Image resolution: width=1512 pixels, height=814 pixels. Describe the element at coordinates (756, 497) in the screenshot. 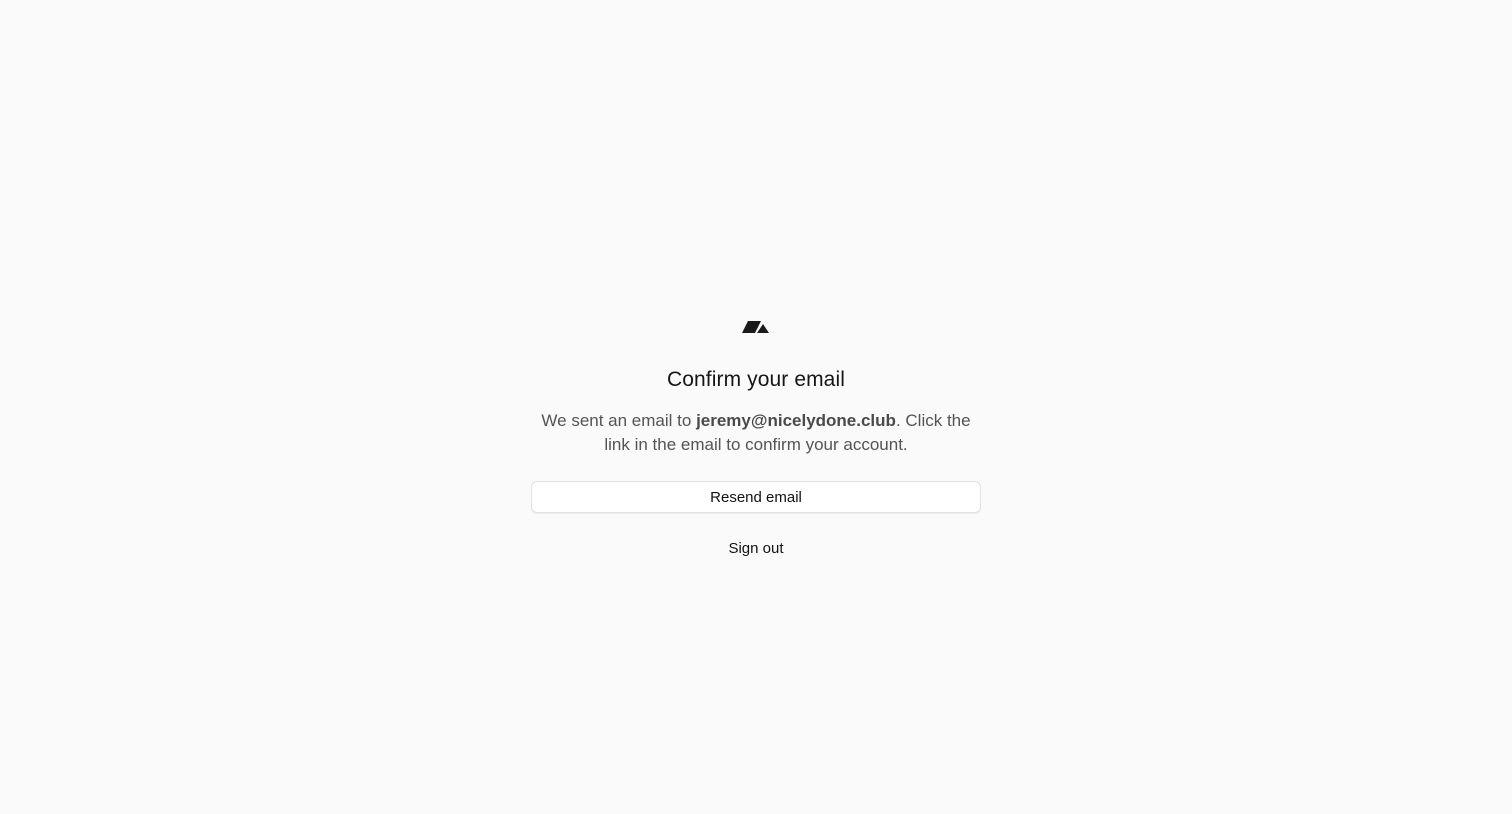

I see `resend-email-button: Resend email` at that location.